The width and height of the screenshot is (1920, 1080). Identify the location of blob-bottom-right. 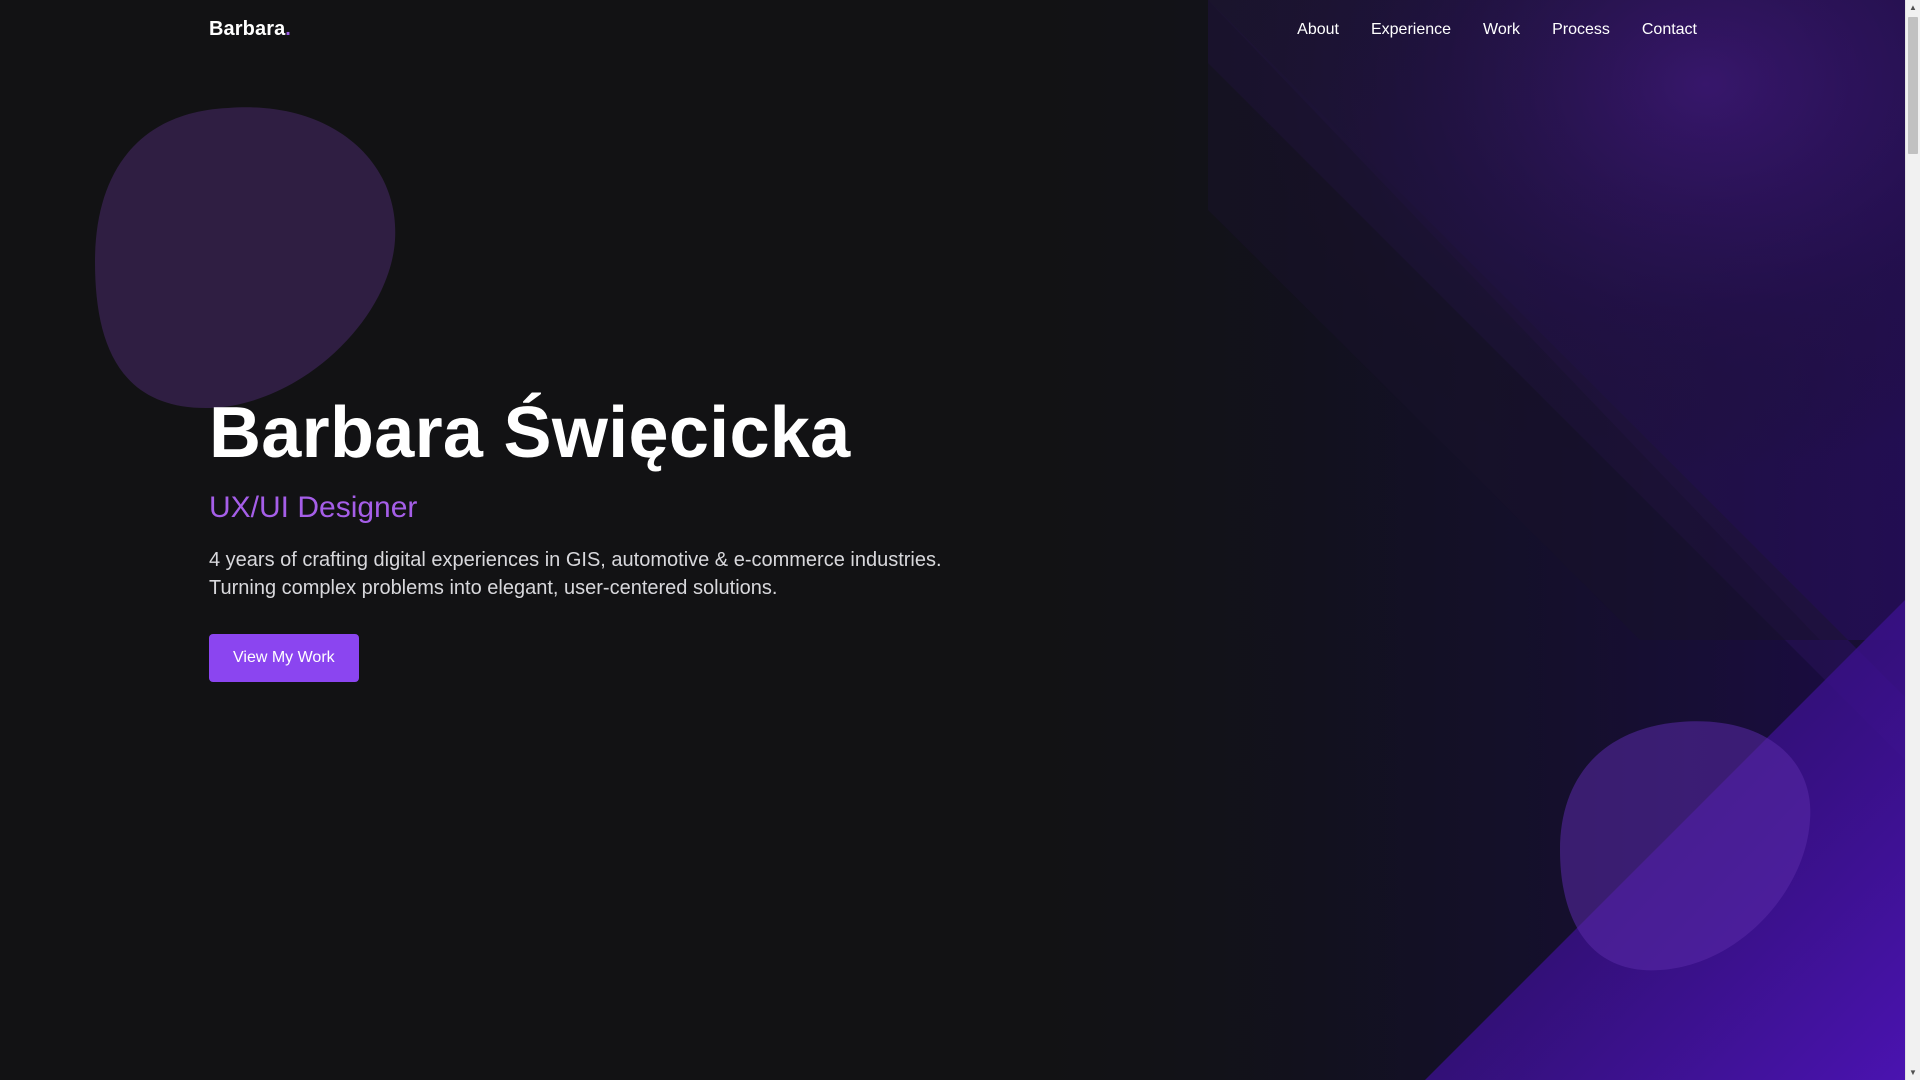
(1685, 846).